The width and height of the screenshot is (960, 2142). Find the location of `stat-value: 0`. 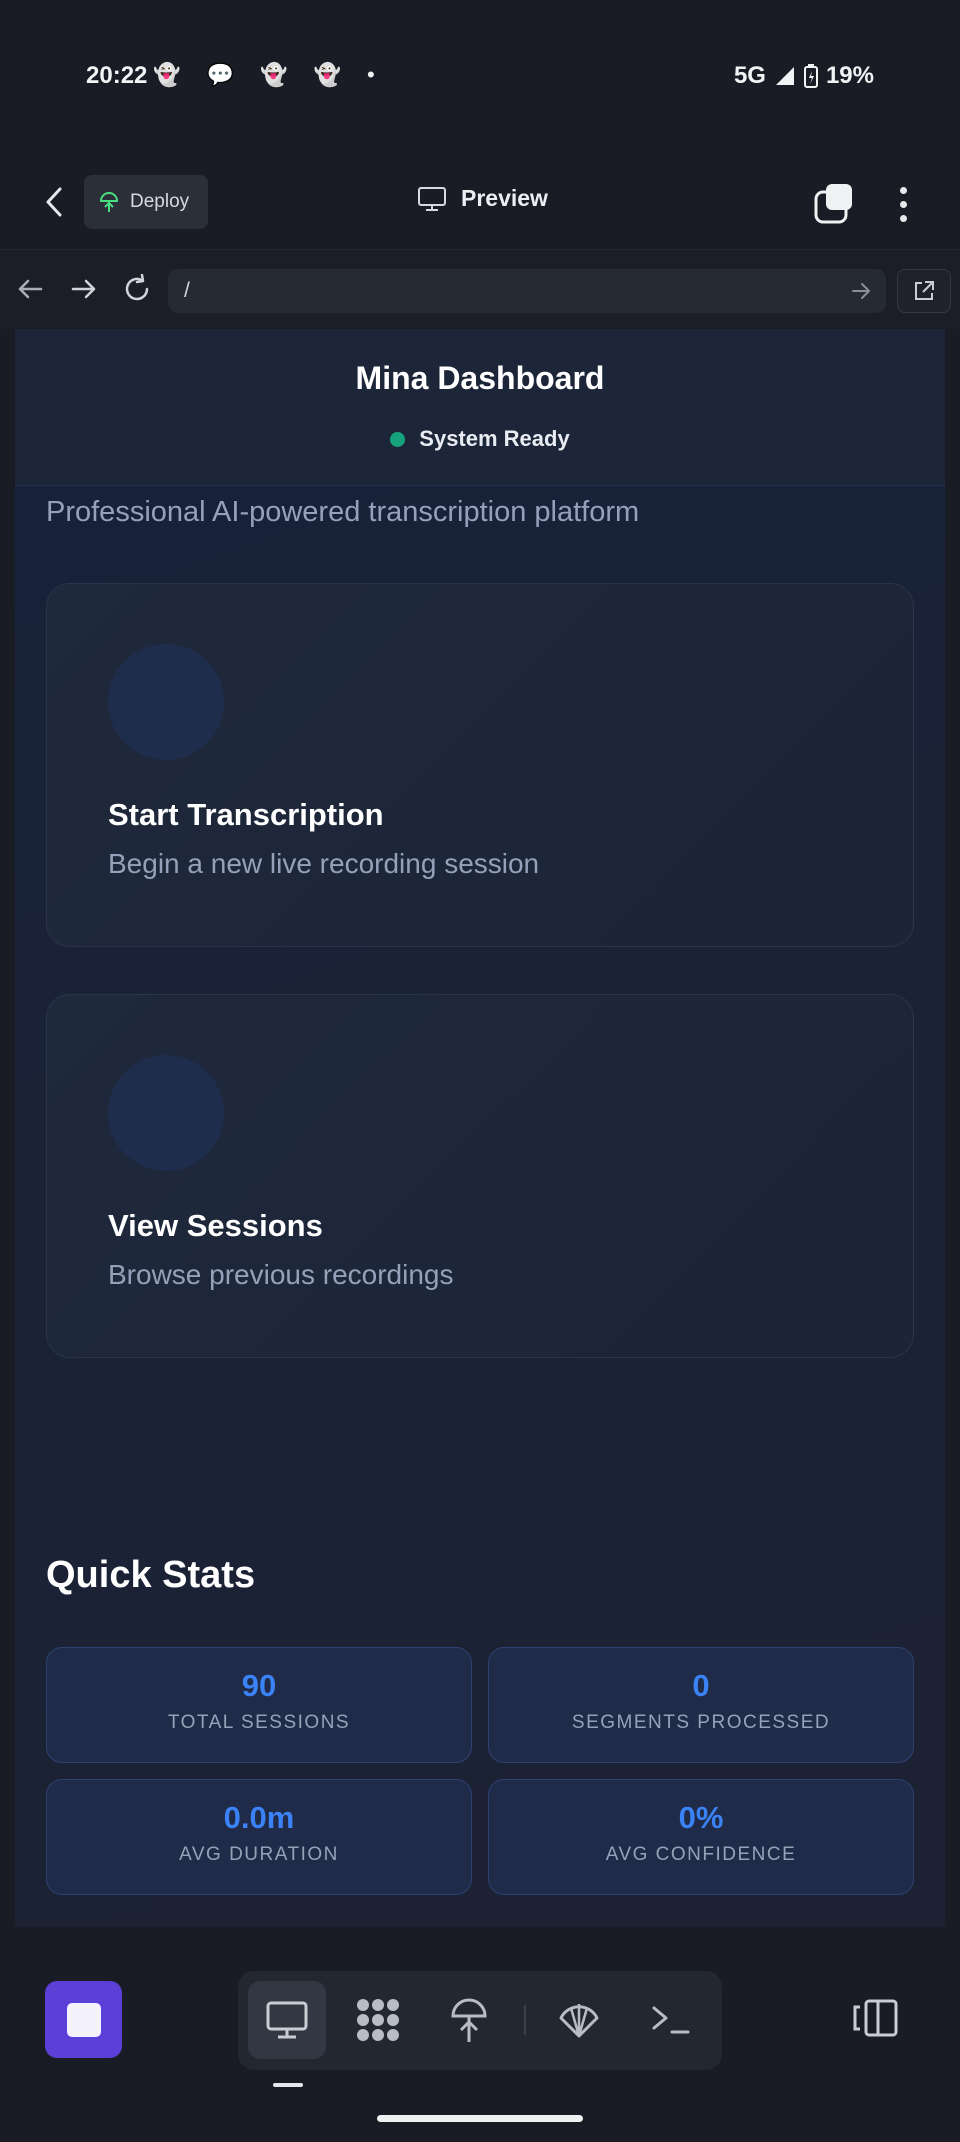

stat-value: 0 is located at coordinates (701, 1685).